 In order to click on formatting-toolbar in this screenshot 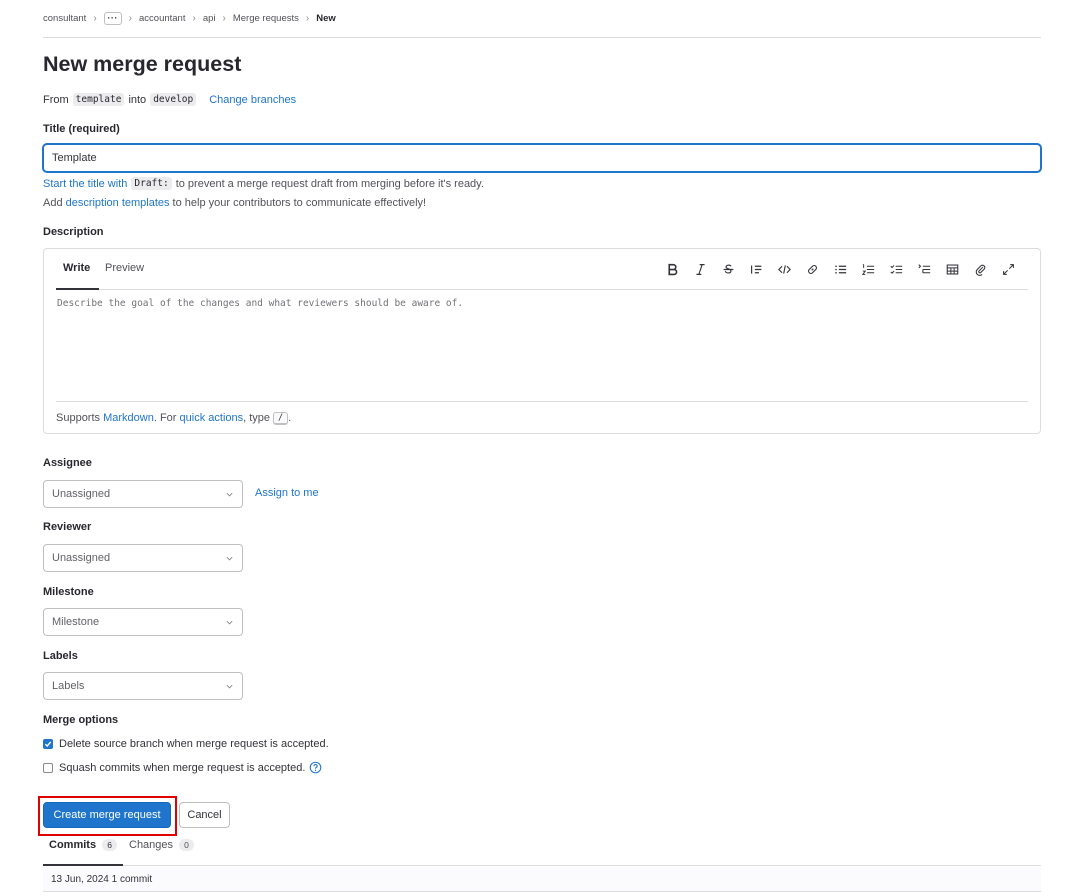, I will do `click(840, 269)`.